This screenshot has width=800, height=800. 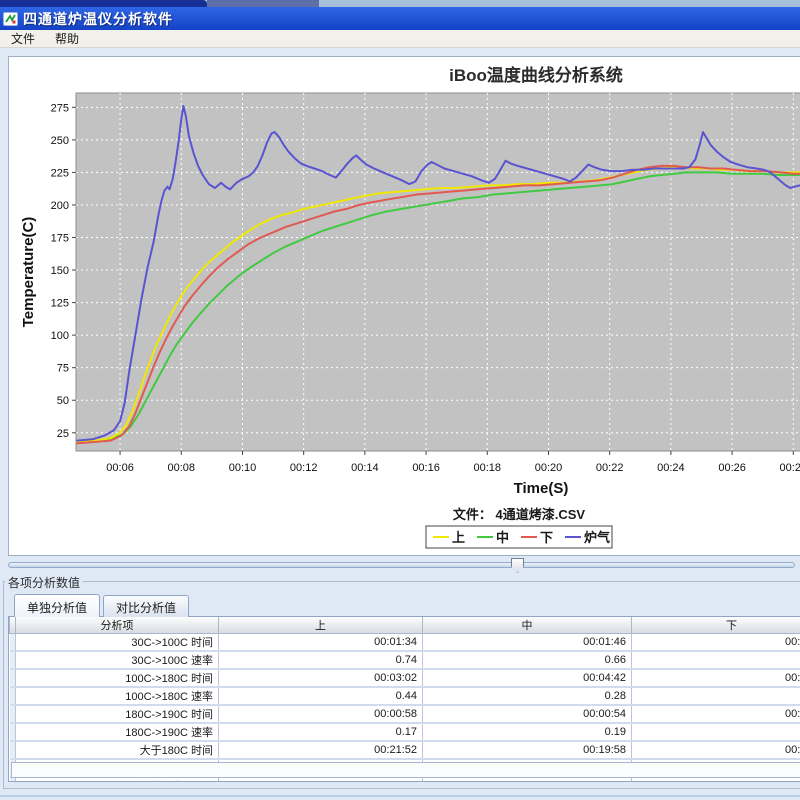 I want to click on analysis-item-cell: 30C->100C 速率, so click(x=117, y=660).